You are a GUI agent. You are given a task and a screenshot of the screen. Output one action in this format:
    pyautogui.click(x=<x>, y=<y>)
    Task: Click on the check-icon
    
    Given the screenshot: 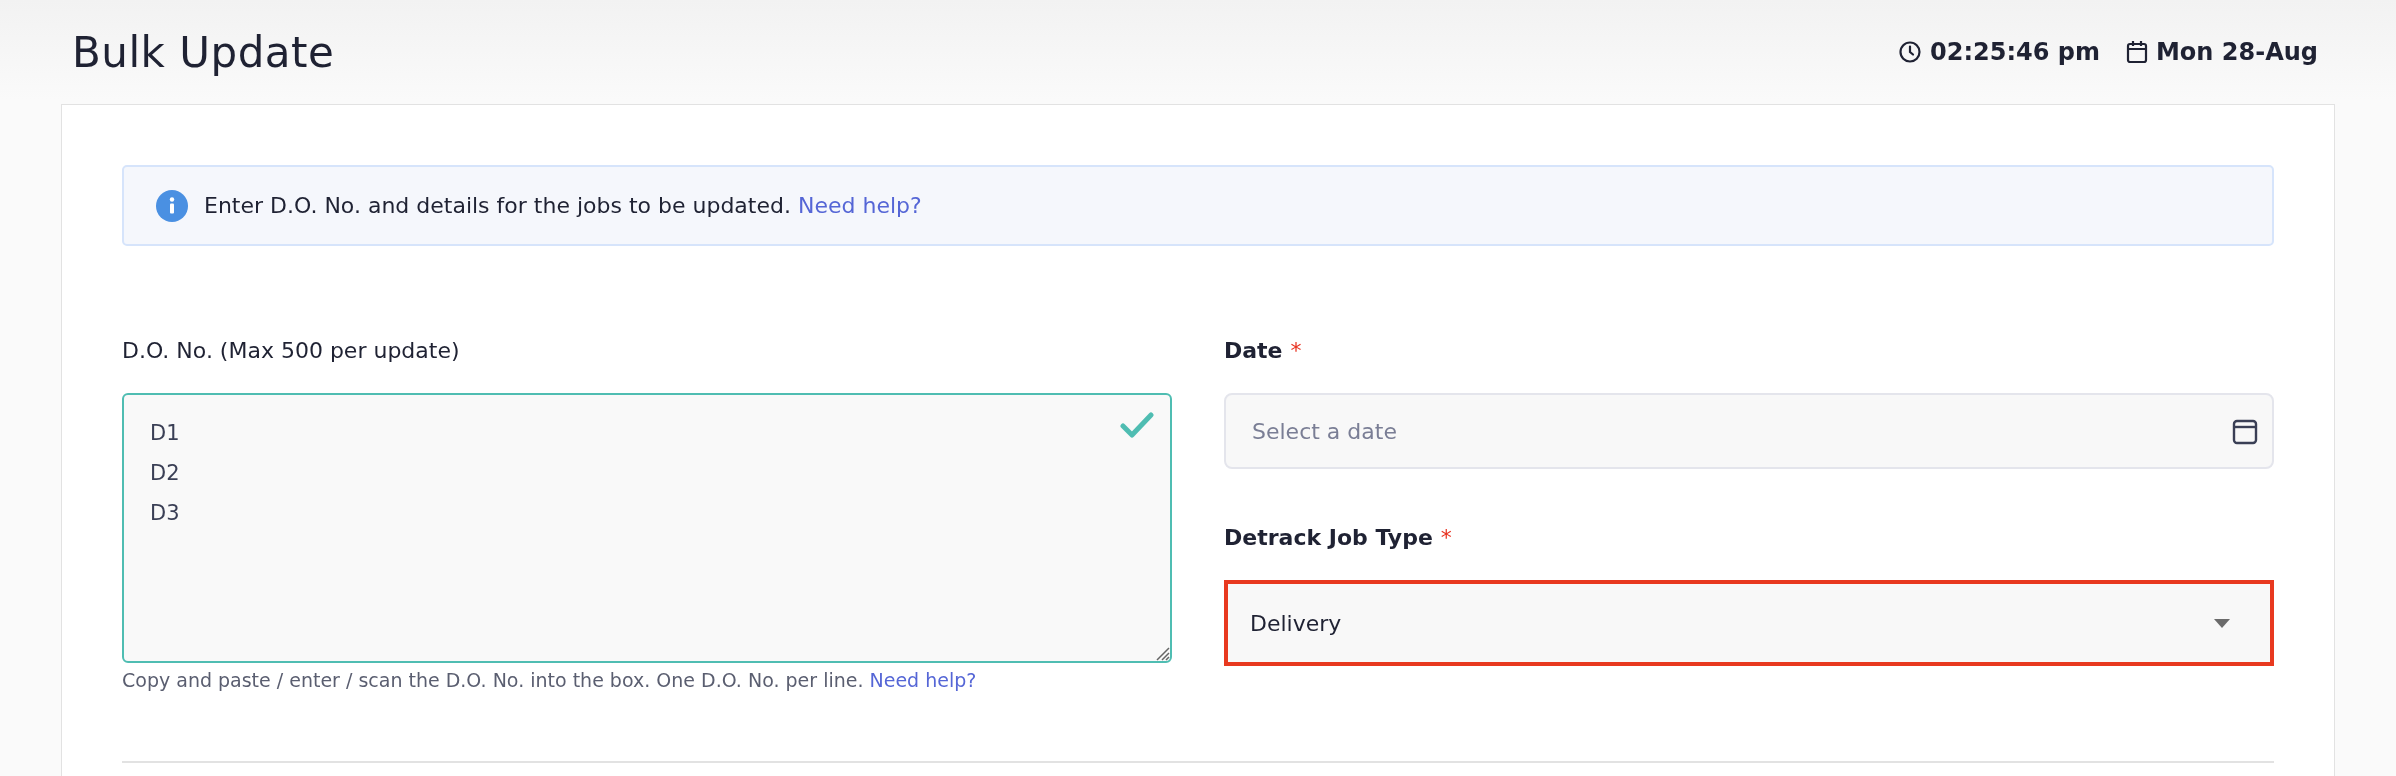 What is the action you would take?
    pyautogui.click(x=1137, y=425)
    